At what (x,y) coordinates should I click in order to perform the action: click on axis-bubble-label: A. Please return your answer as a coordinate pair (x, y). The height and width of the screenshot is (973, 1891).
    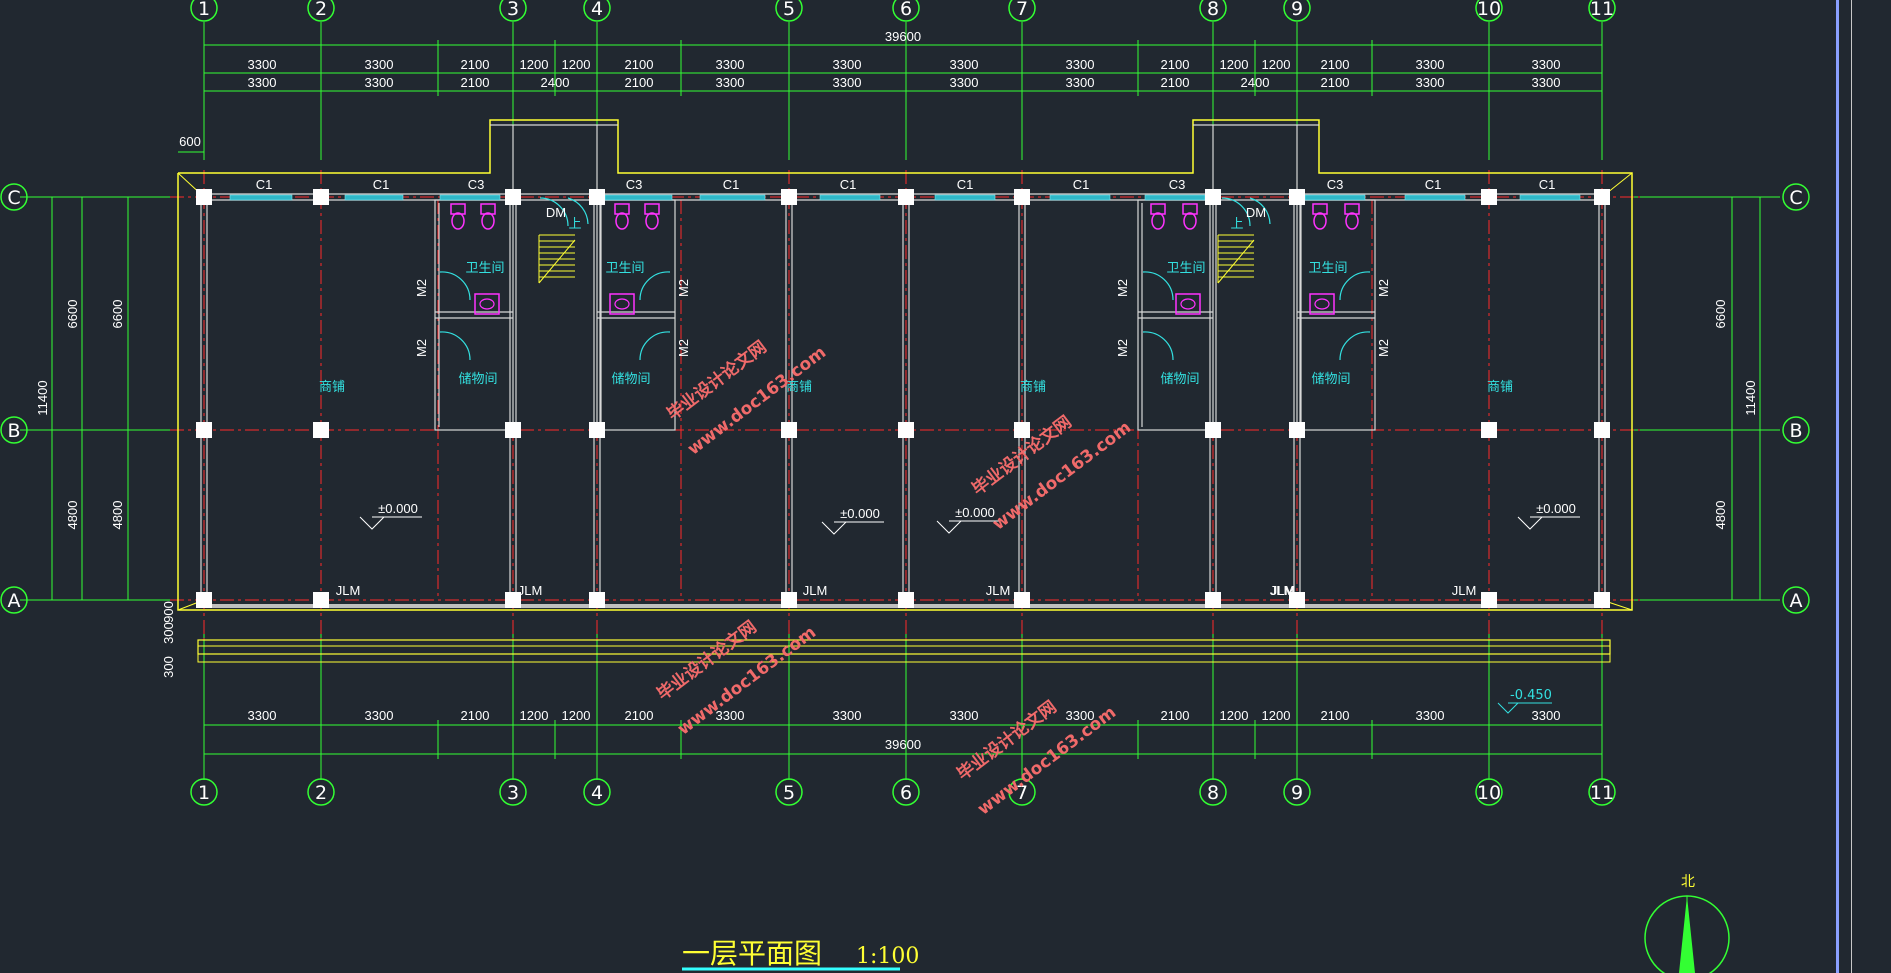
    Looking at the image, I should click on (14, 601).